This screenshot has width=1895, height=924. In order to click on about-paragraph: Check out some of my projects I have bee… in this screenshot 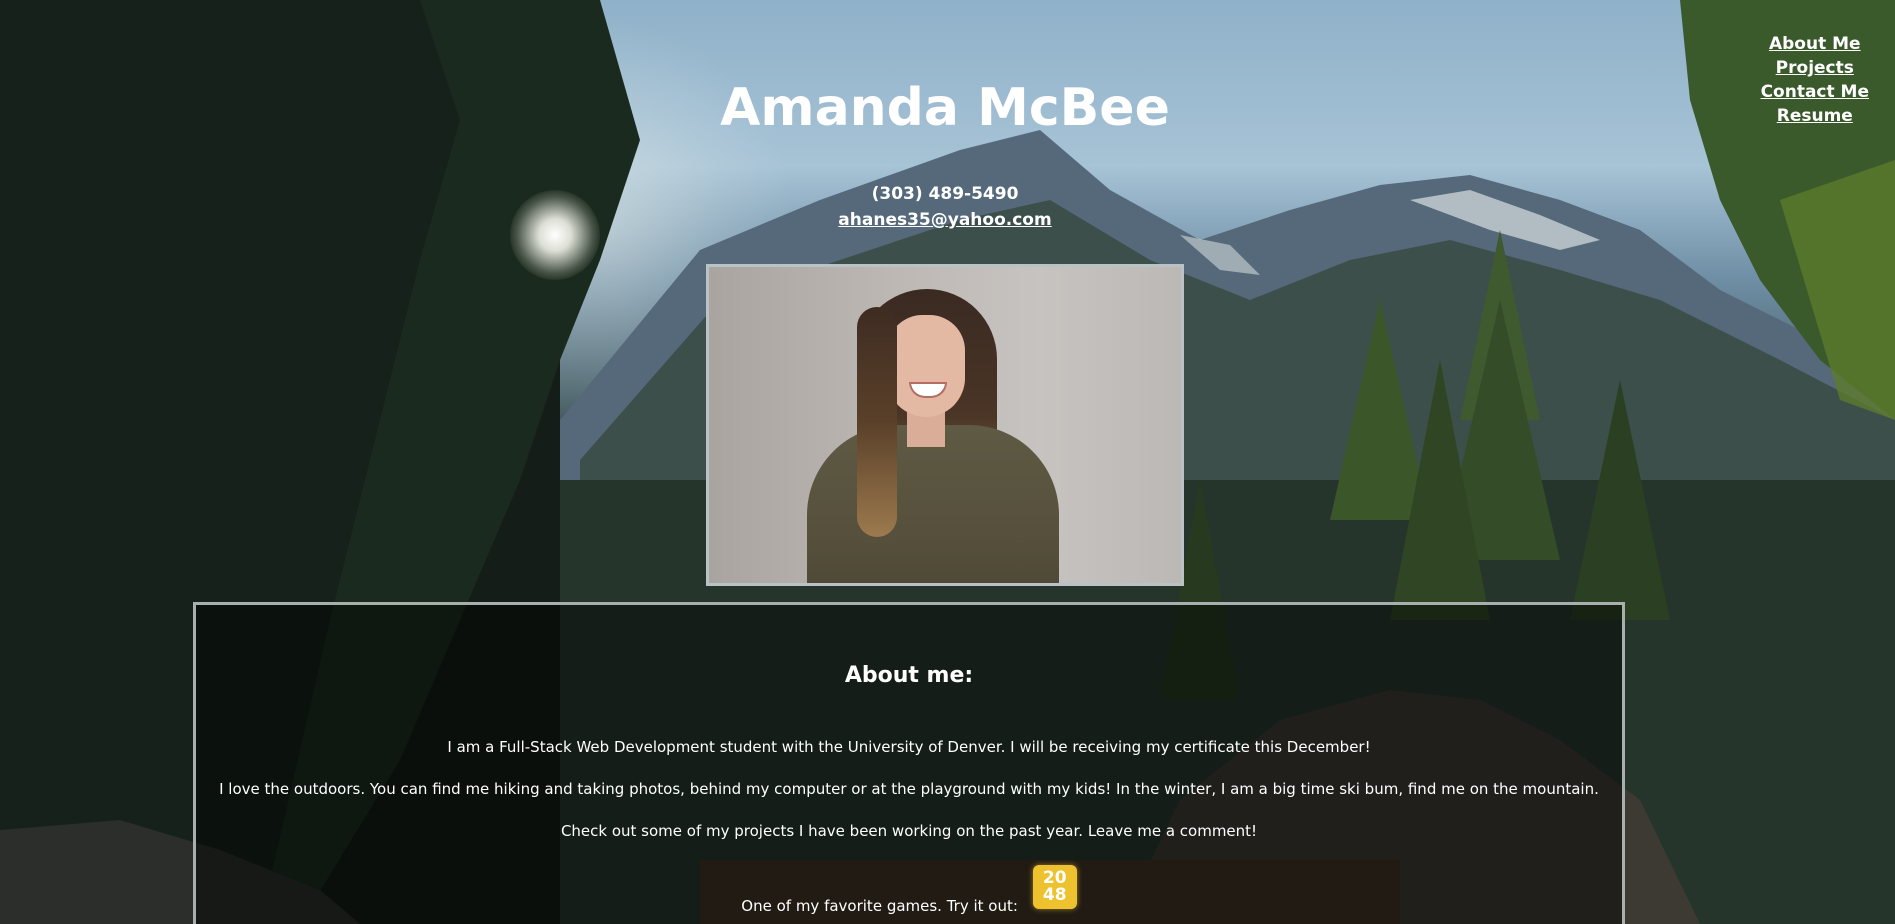, I will do `click(909, 831)`.